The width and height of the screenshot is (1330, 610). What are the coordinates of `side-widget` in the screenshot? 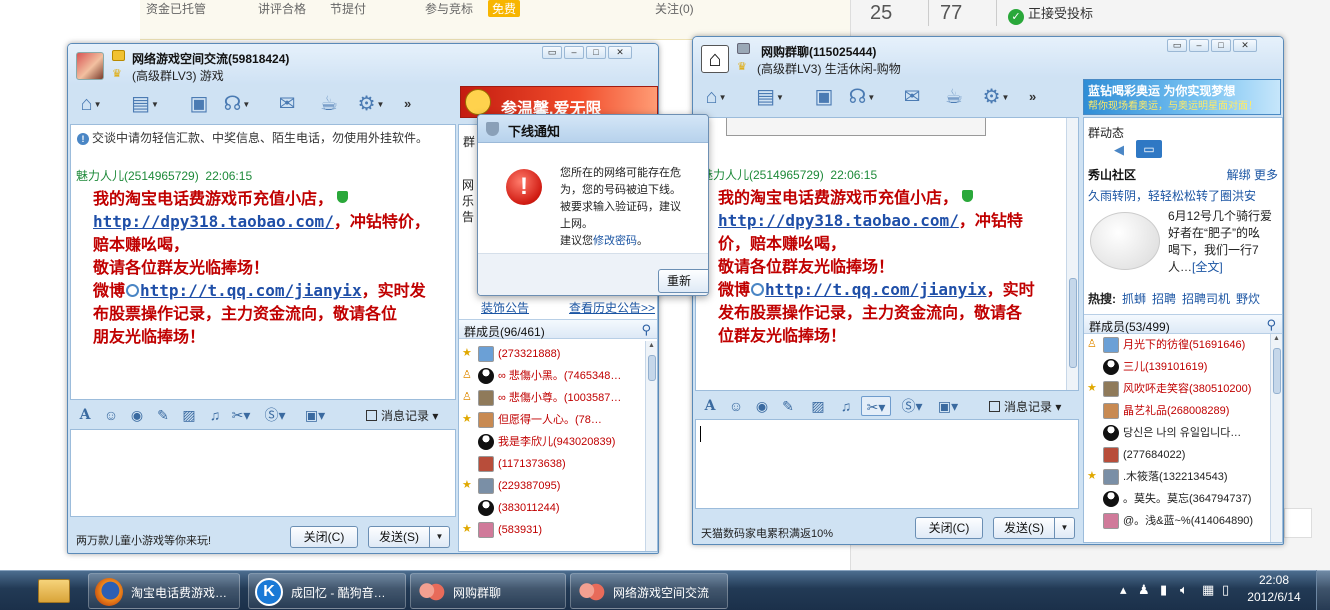 It's located at (1298, 523).